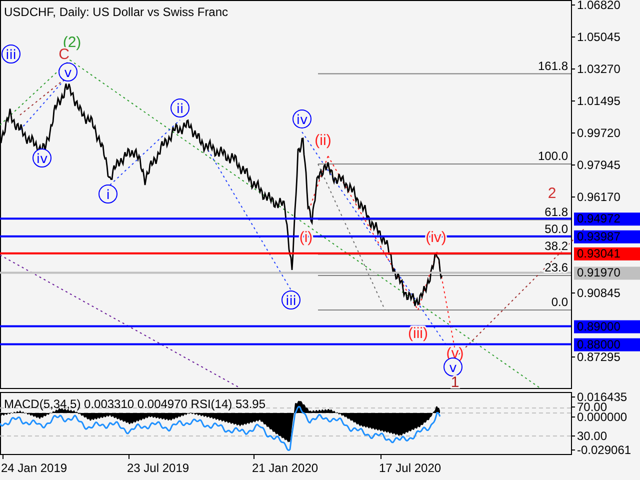  Describe the element at coordinates (598, 197) in the screenshot. I see `price-axis-label: 0.96170` at that location.